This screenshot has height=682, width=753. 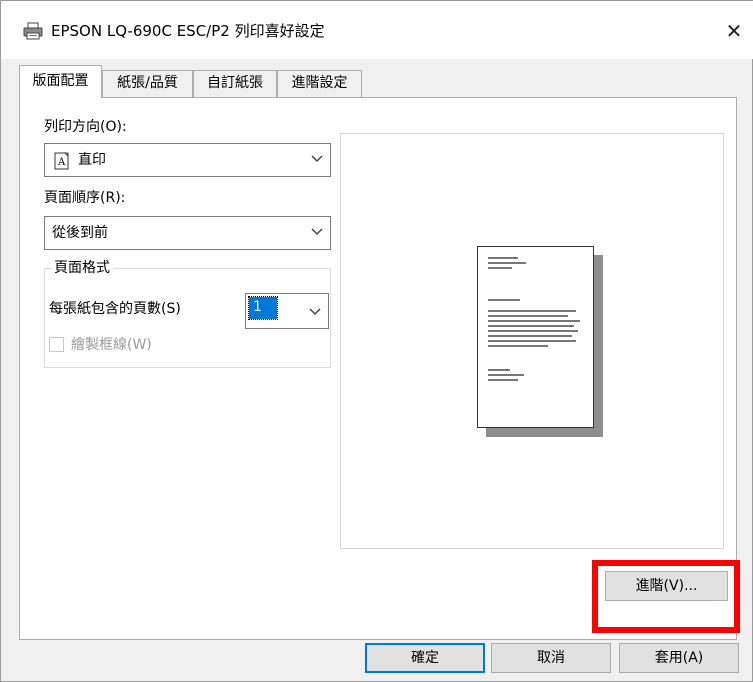 What do you see at coordinates (551, 658) in the screenshot?
I see `cancel-button: 取消` at bounding box center [551, 658].